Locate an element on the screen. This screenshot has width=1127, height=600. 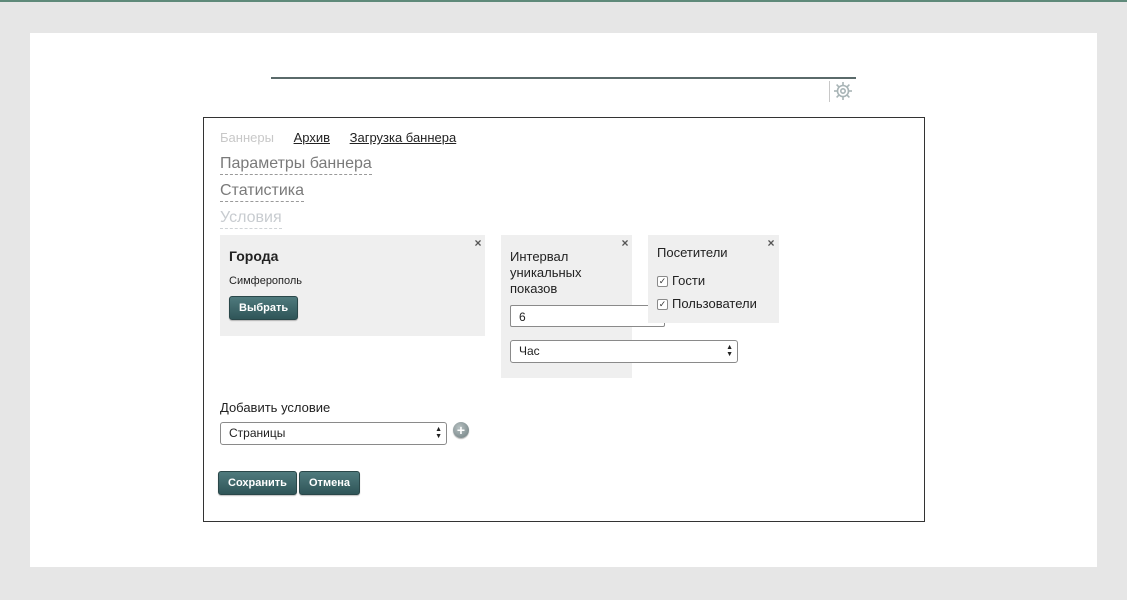
interval-unit-select: Час ▲ ▼ is located at coordinates (624, 351).